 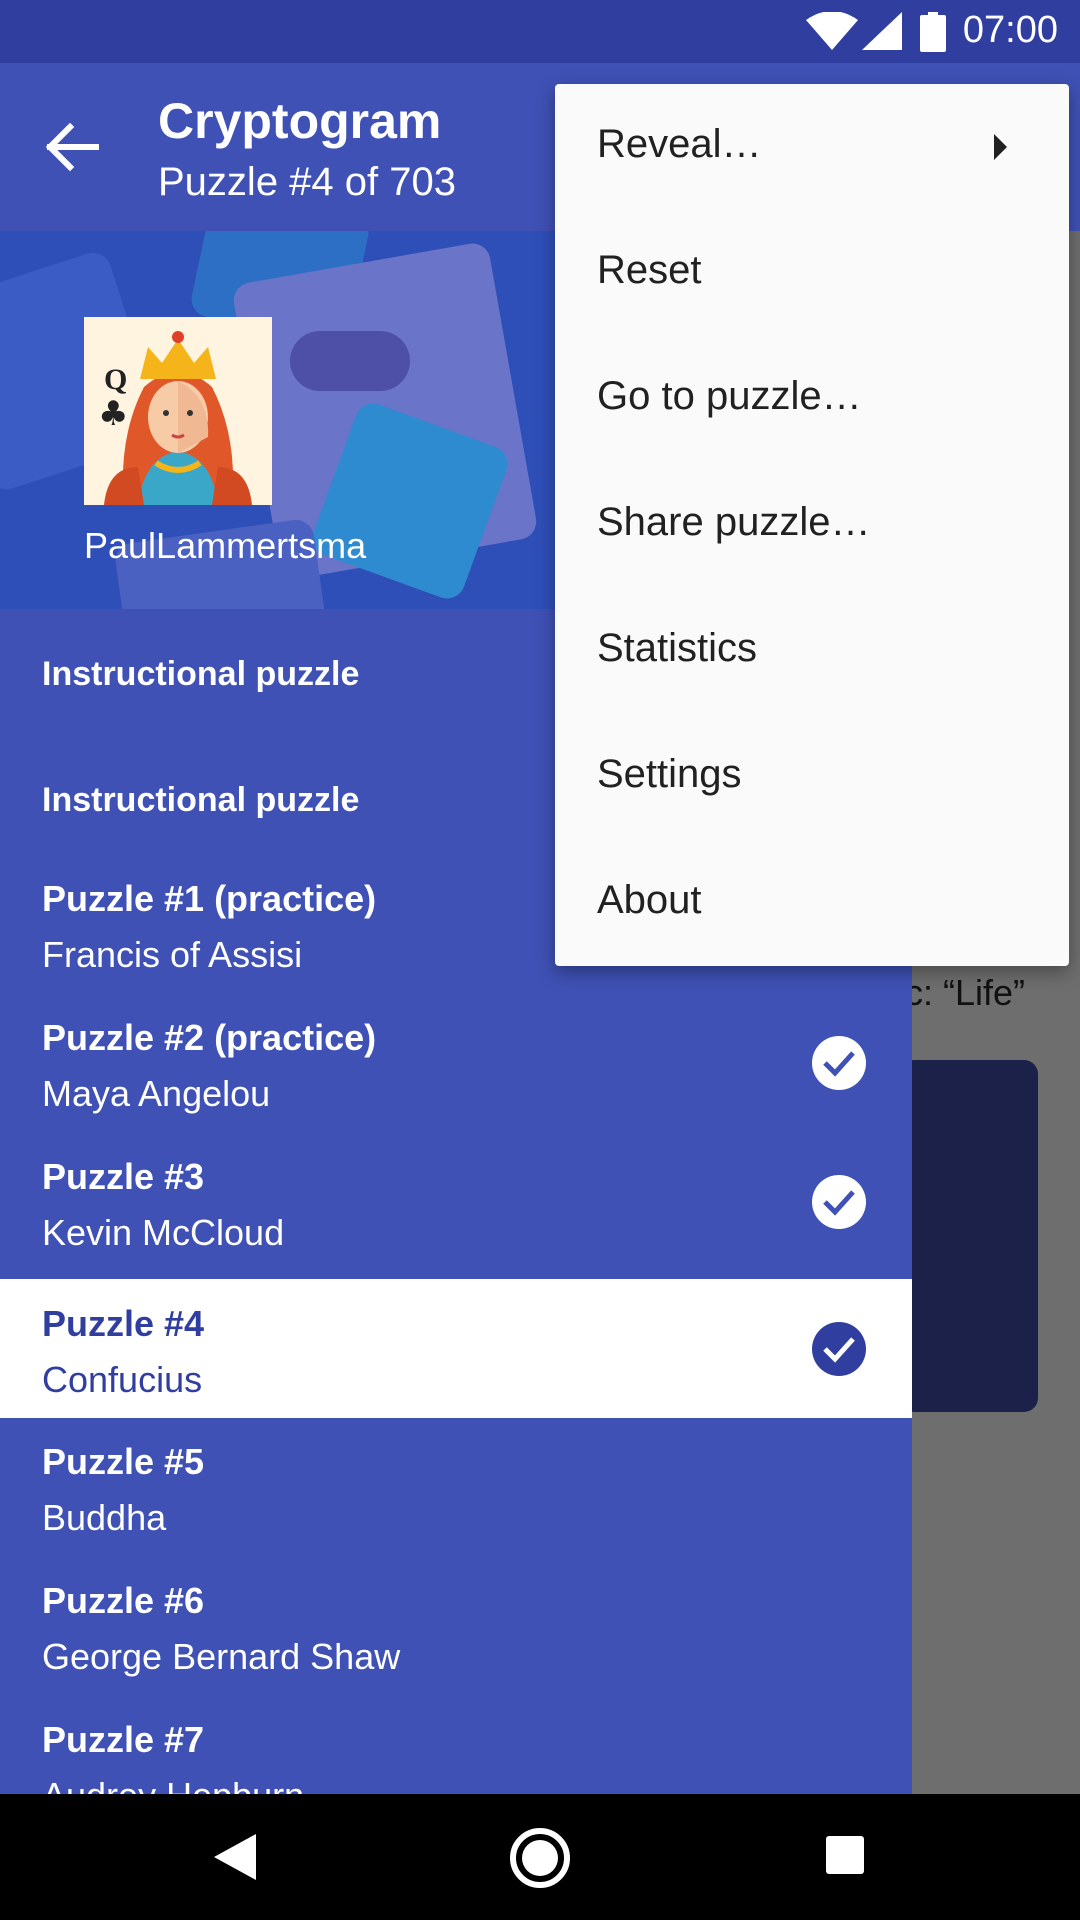 I want to click on arrow-left-icon, so click(x=72, y=147).